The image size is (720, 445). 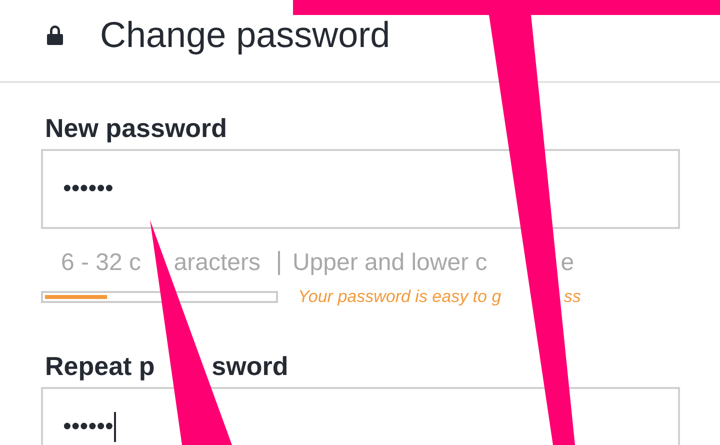 What do you see at coordinates (250, 366) in the screenshot?
I see `field-label: sword` at bounding box center [250, 366].